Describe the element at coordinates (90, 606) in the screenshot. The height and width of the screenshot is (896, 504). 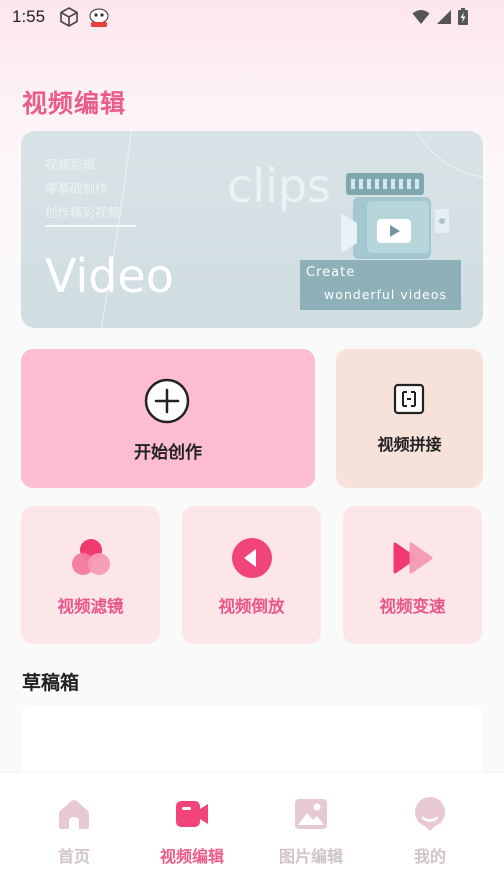
I see `video-filter-label: 视频滤镜` at that location.